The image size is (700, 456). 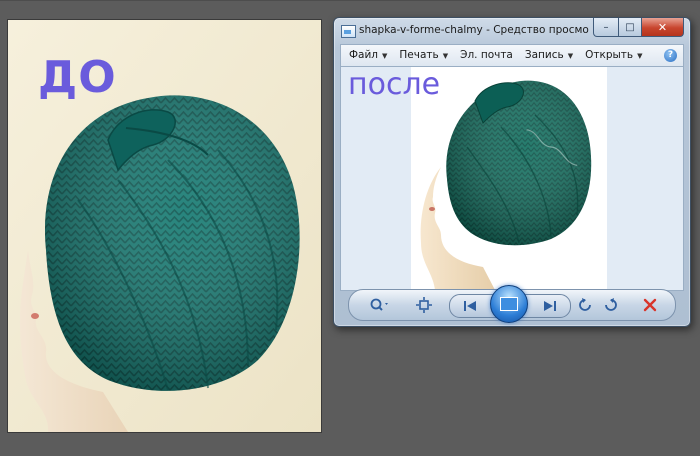 I want to click on menu-burn-label: Запись, so click(x=544, y=55).